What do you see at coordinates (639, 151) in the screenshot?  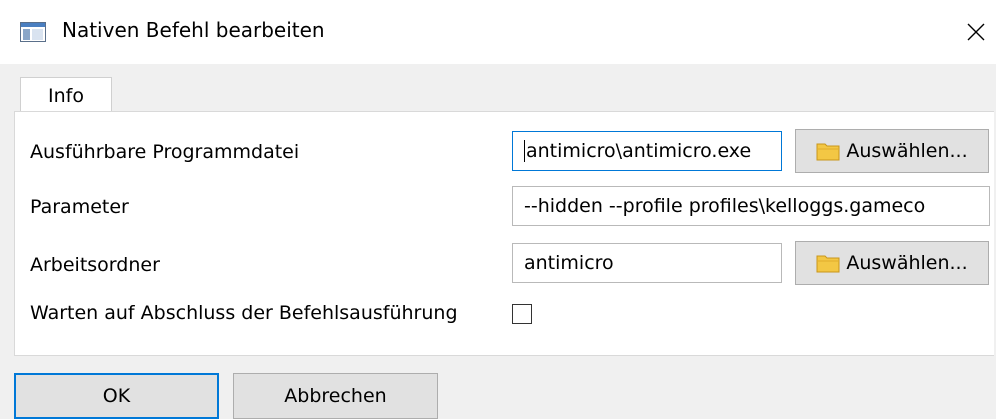 I see `executable-value: antimicro\antimicro.exe` at bounding box center [639, 151].